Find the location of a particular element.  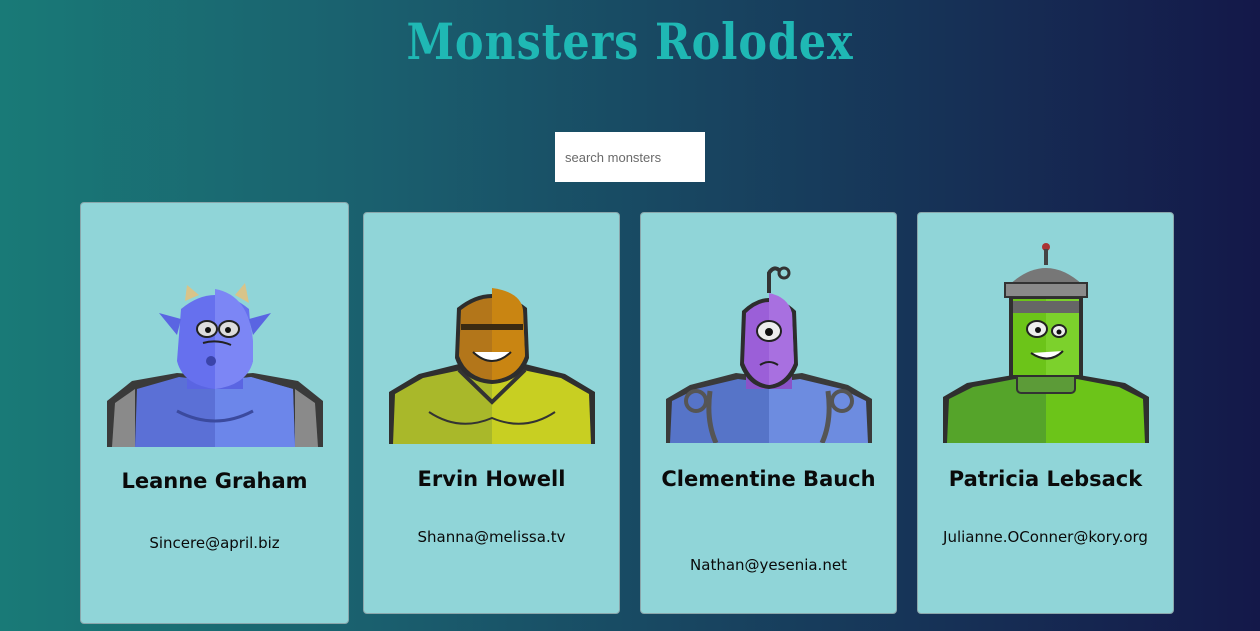

monster-card: Clementine Bauch Nathan@yesenia.net is located at coordinates (768, 413).